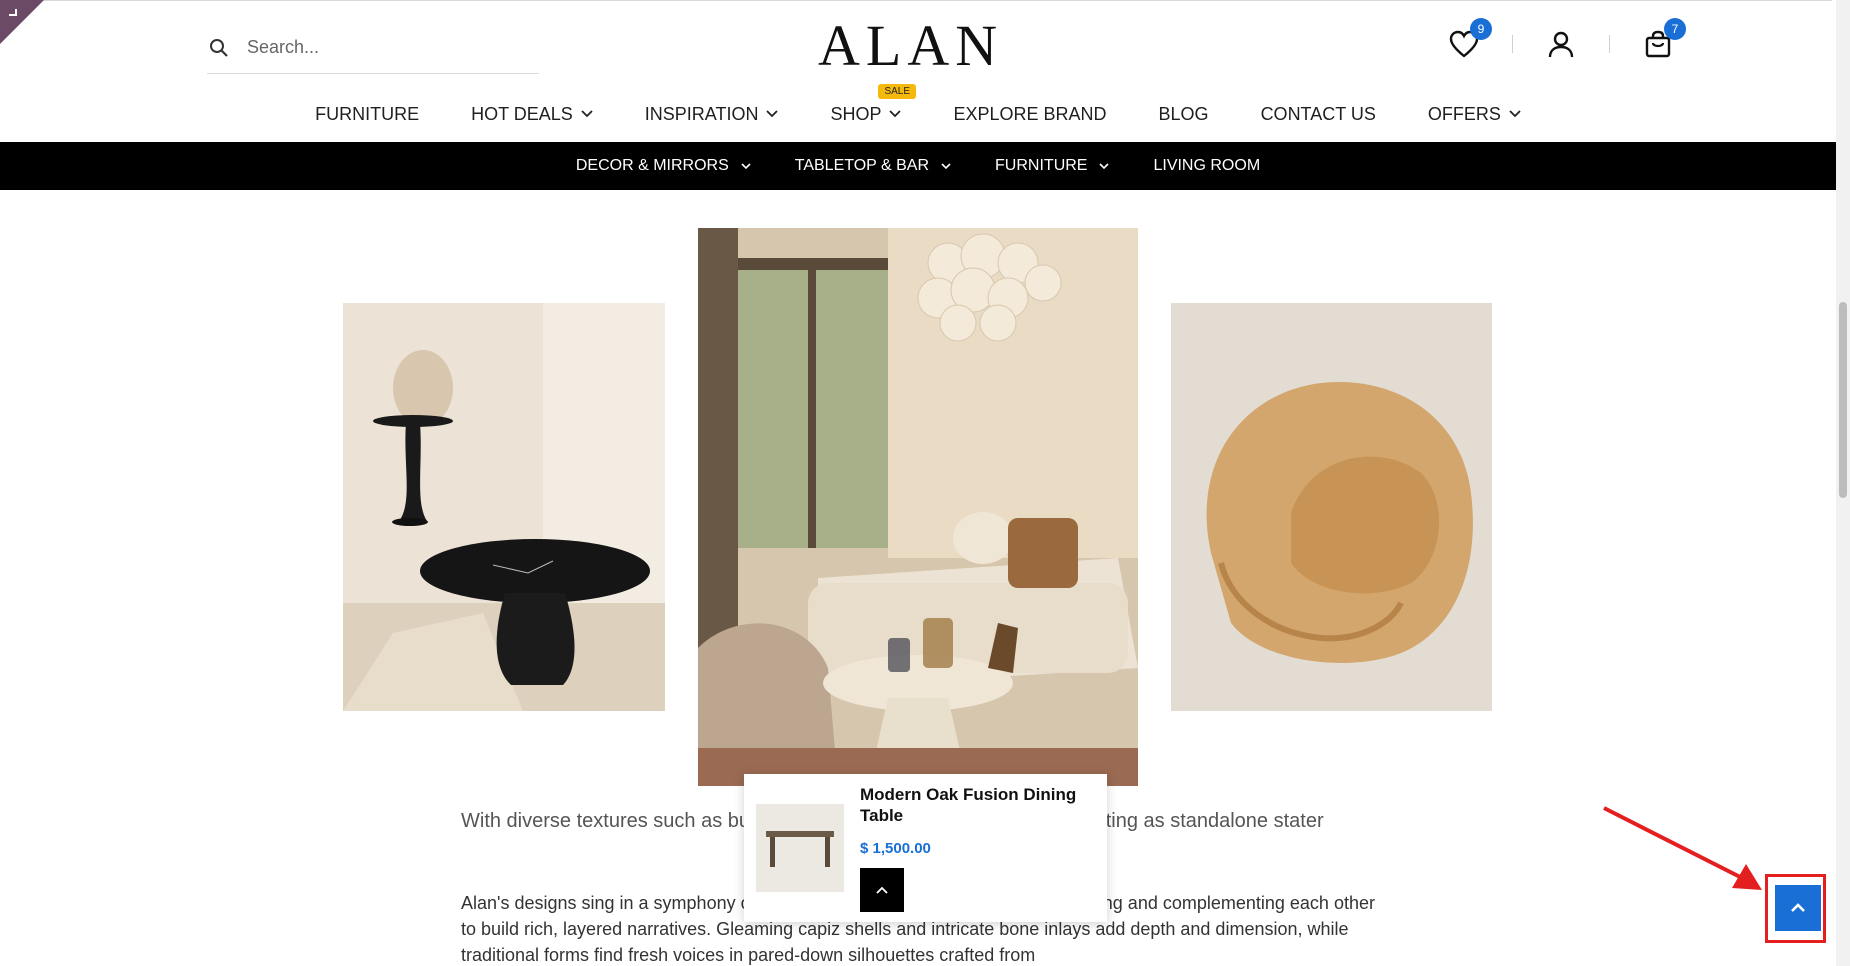 The height and width of the screenshot is (966, 1850). I want to click on scrollbar-thumb, so click(1843, 400).